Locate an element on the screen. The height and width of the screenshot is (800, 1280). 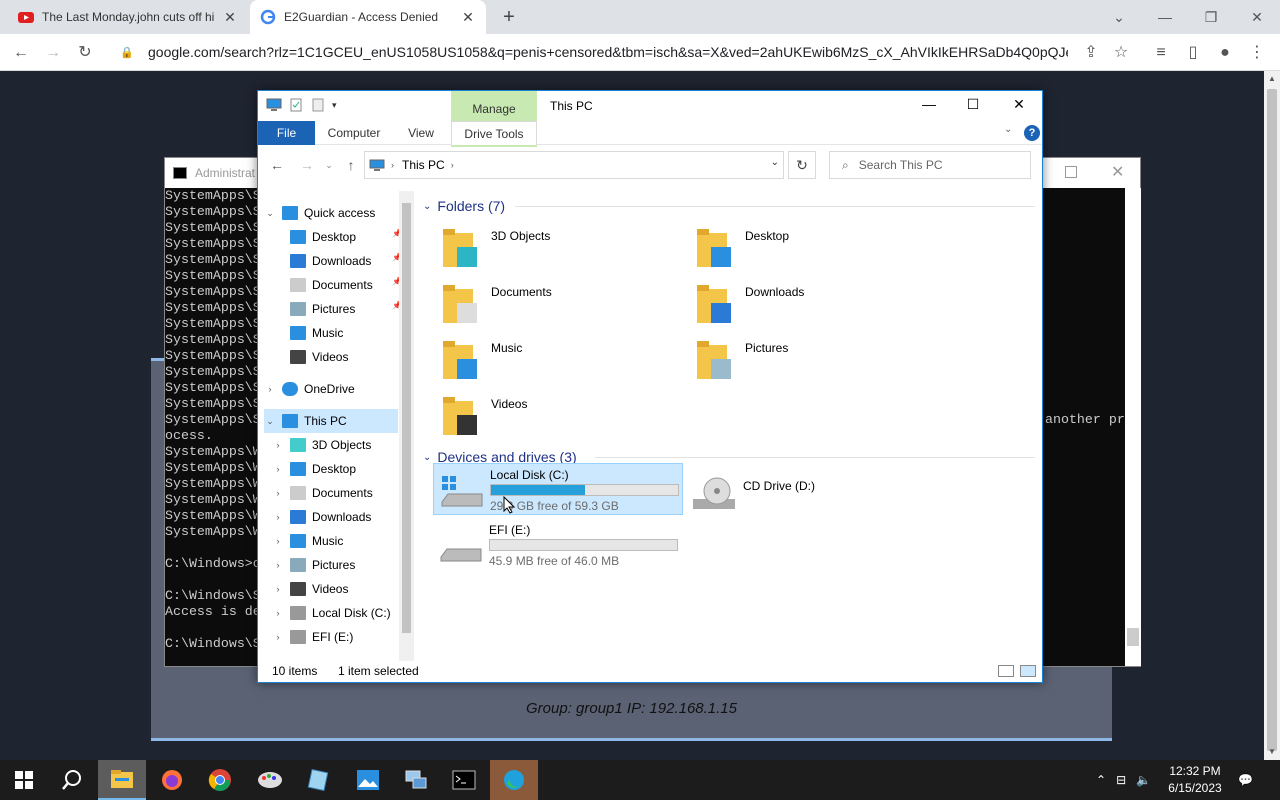
menu-icon: ⋮ is located at coordinates (1257, 53).